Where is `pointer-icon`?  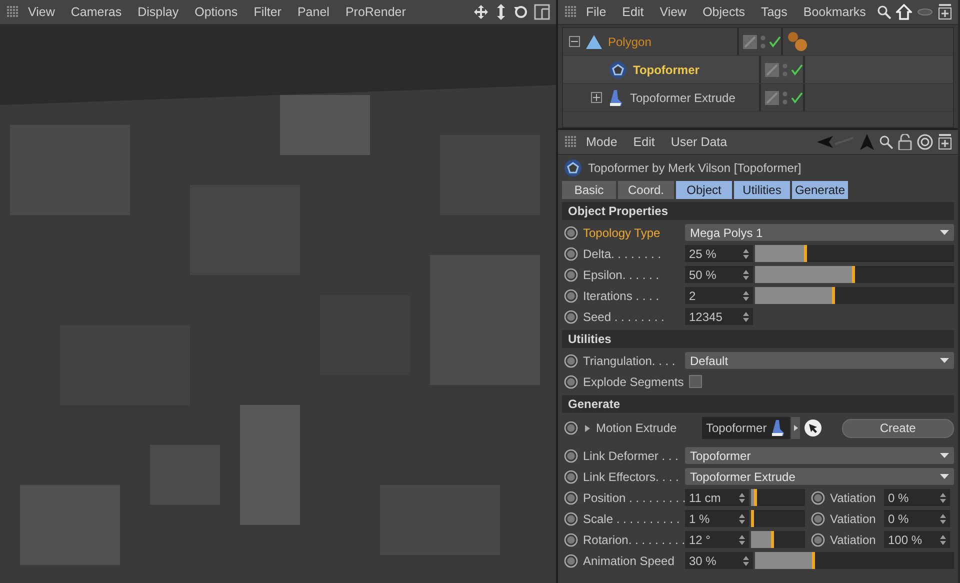
pointer-icon is located at coordinates (813, 428).